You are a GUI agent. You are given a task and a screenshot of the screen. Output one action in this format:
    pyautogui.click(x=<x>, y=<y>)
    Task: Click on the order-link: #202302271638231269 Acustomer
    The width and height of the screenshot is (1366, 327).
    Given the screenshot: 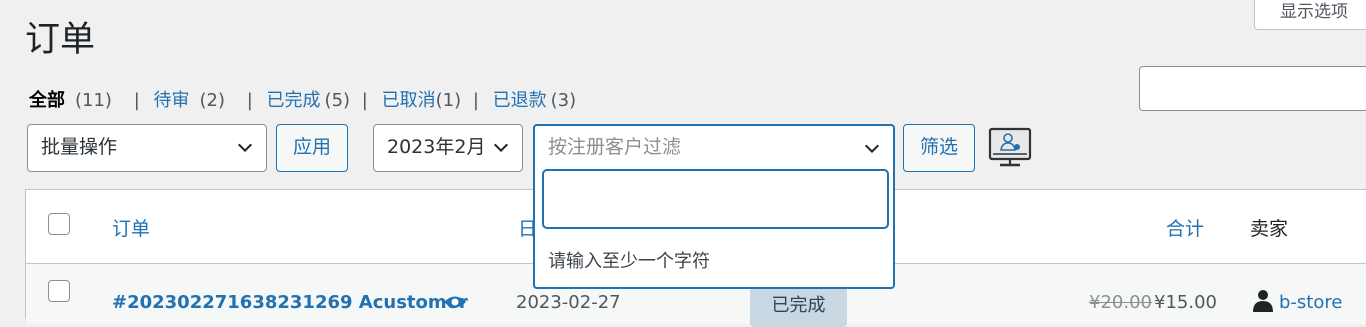 What is the action you would take?
    pyautogui.click(x=290, y=302)
    